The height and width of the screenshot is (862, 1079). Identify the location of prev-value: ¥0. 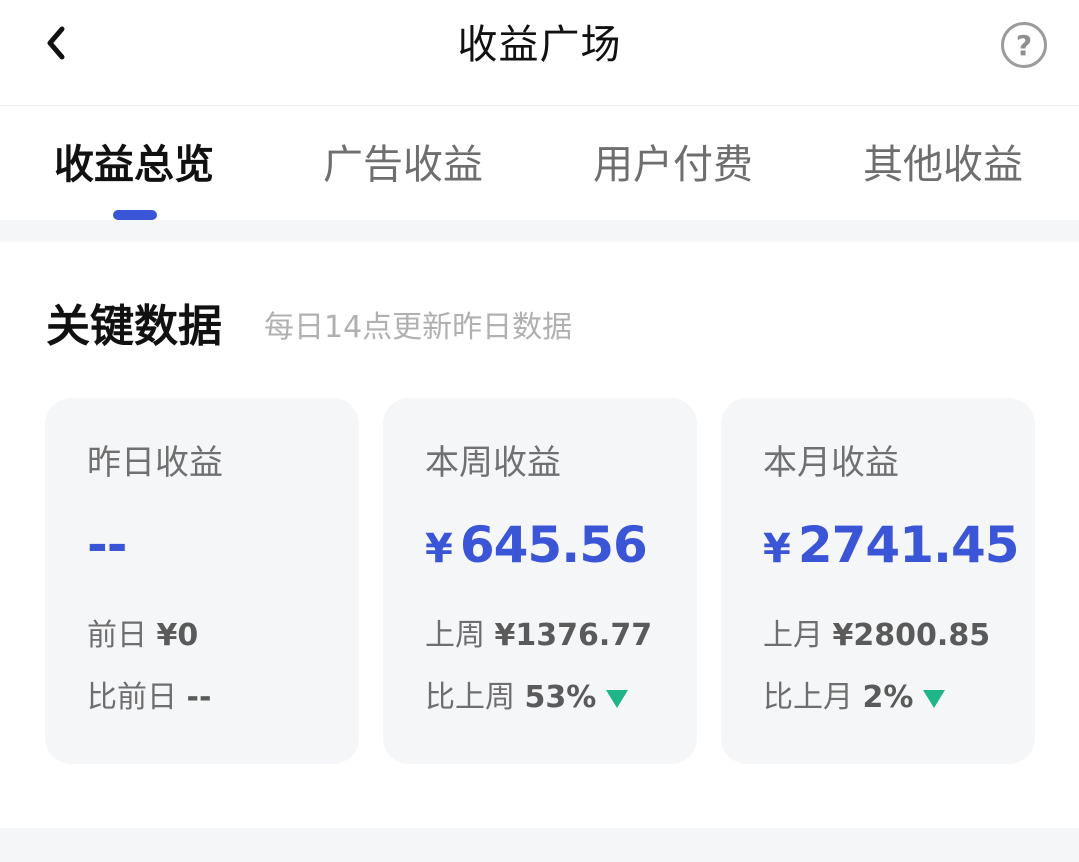
(177, 635).